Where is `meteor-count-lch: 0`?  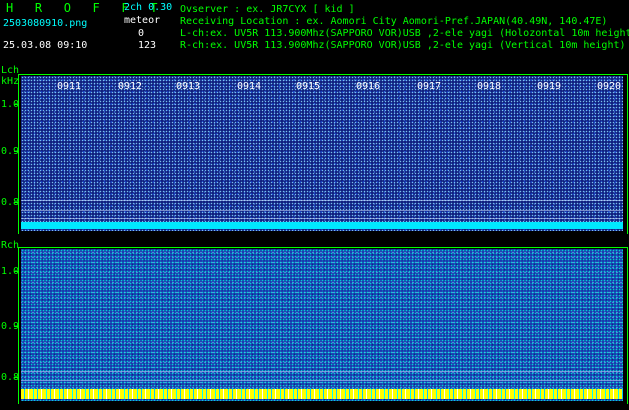 meteor-count-lch: 0 is located at coordinates (141, 33).